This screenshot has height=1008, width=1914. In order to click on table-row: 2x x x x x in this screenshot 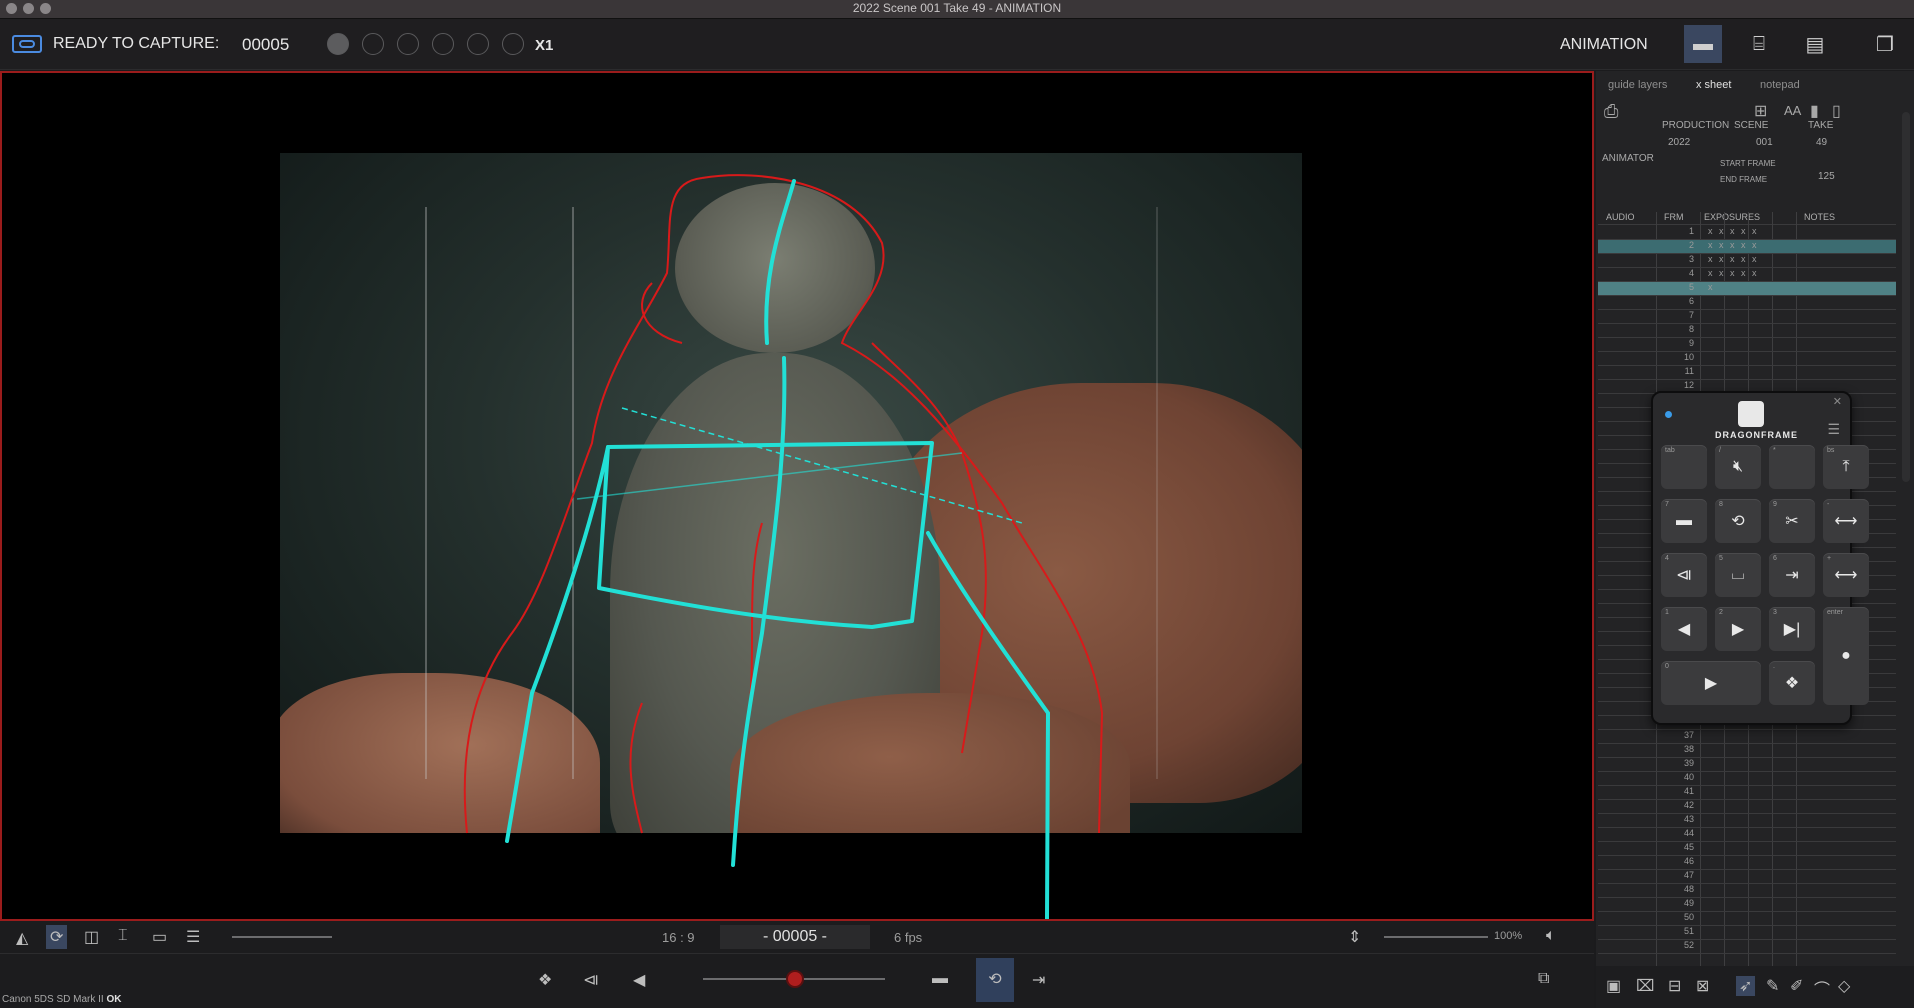, I will do `click(1747, 247)`.